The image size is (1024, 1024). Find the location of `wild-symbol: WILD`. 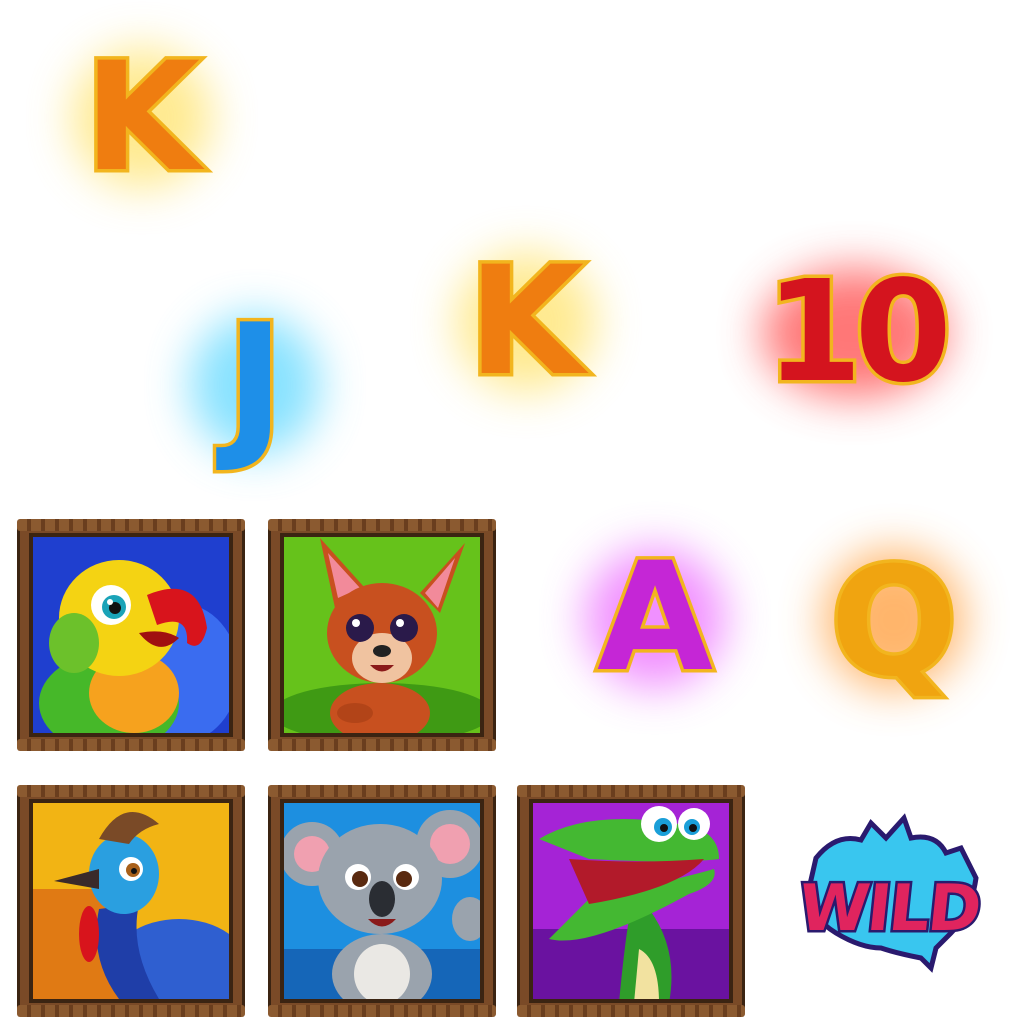

wild-symbol: WILD is located at coordinates (889, 892).